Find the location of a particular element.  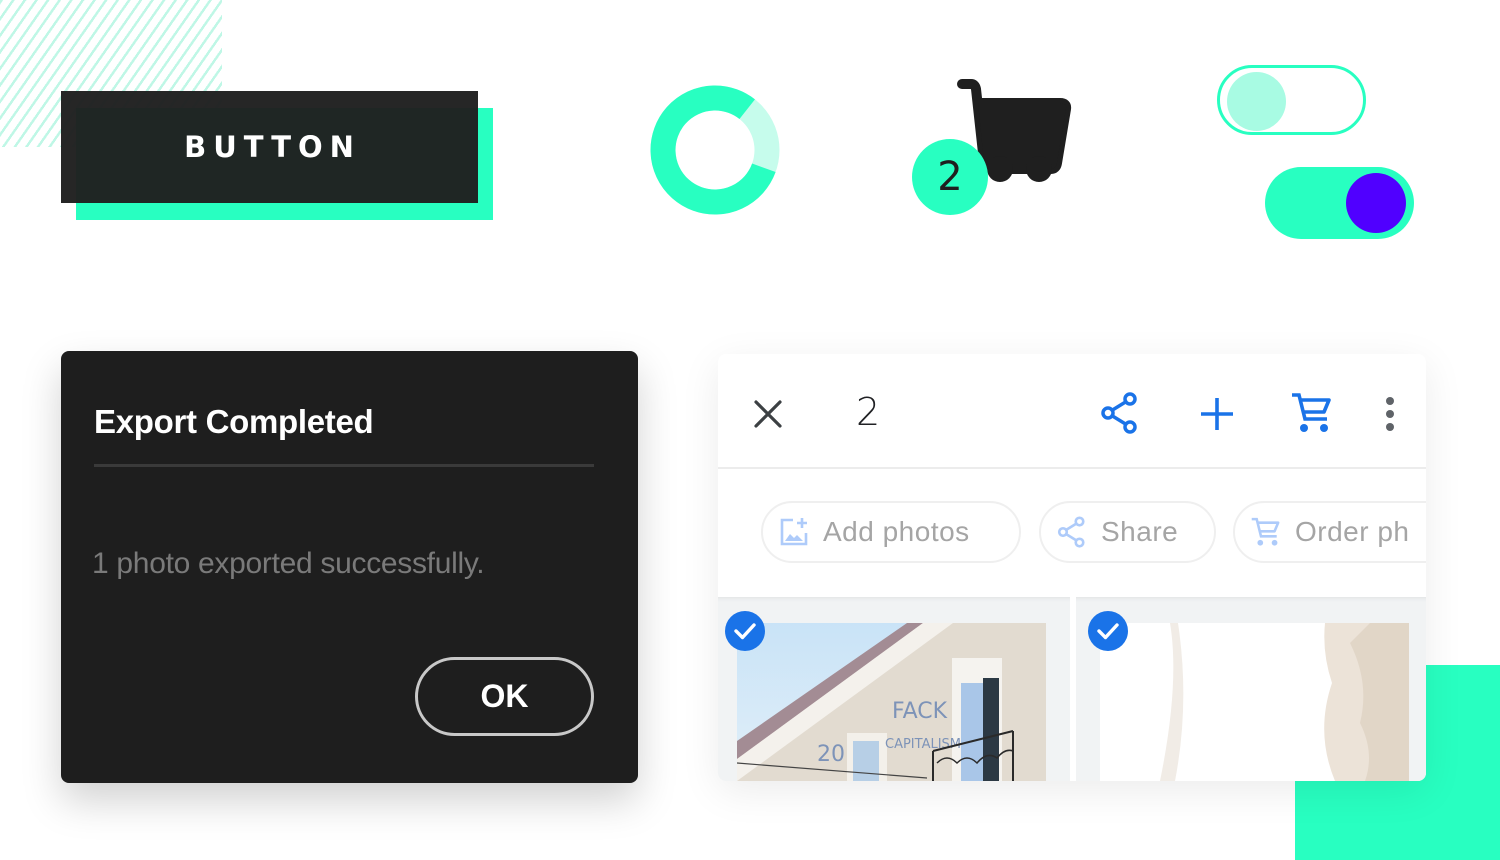

close-icon is located at coordinates (768, 414).